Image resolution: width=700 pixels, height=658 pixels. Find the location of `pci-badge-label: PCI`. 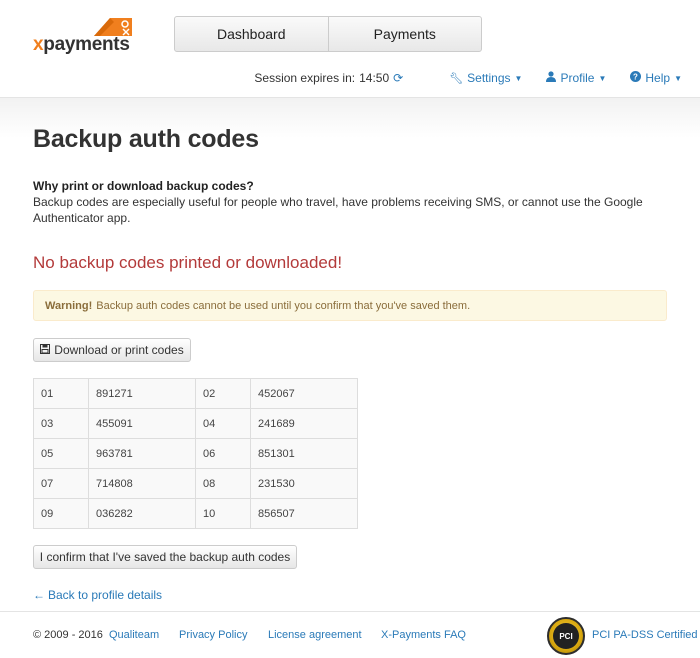

pci-badge-label: PCI is located at coordinates (566, 636).